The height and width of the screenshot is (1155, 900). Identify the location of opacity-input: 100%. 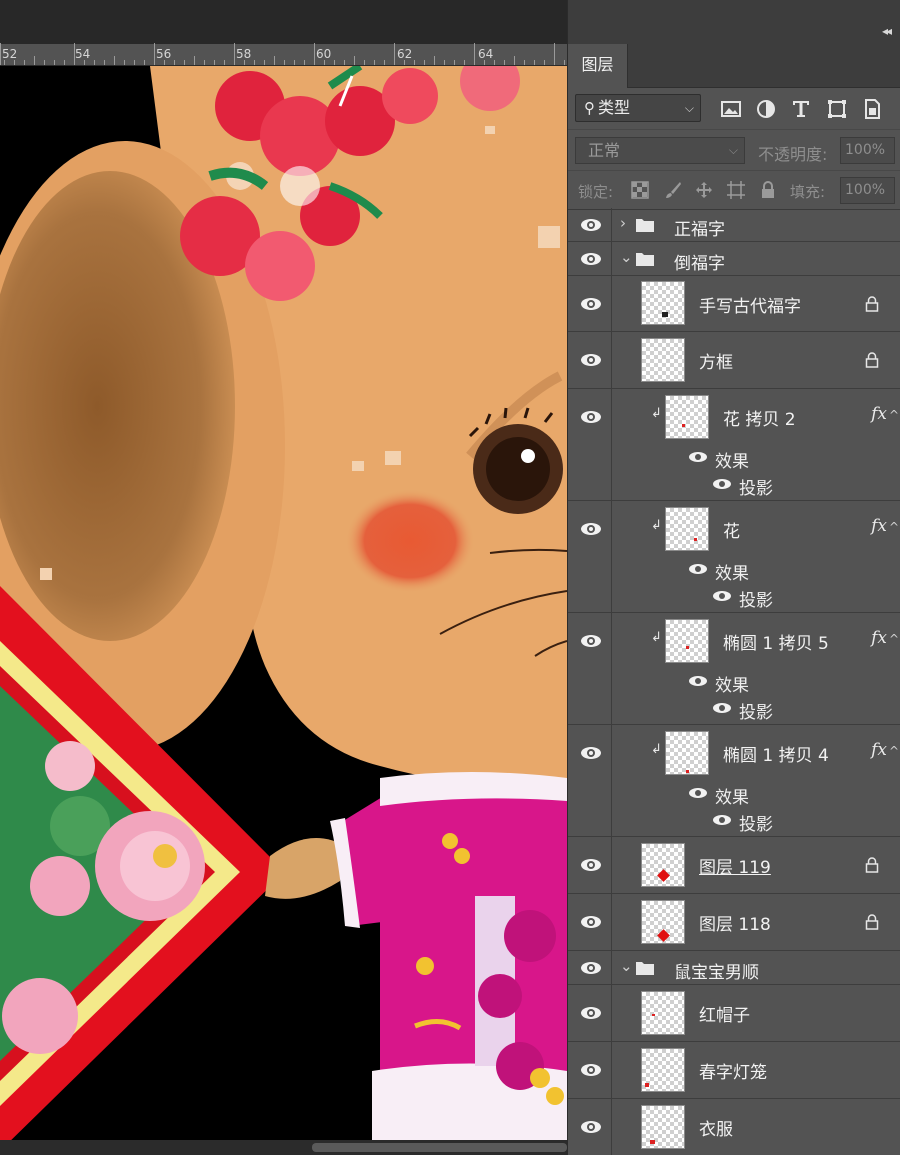
(867, 150).